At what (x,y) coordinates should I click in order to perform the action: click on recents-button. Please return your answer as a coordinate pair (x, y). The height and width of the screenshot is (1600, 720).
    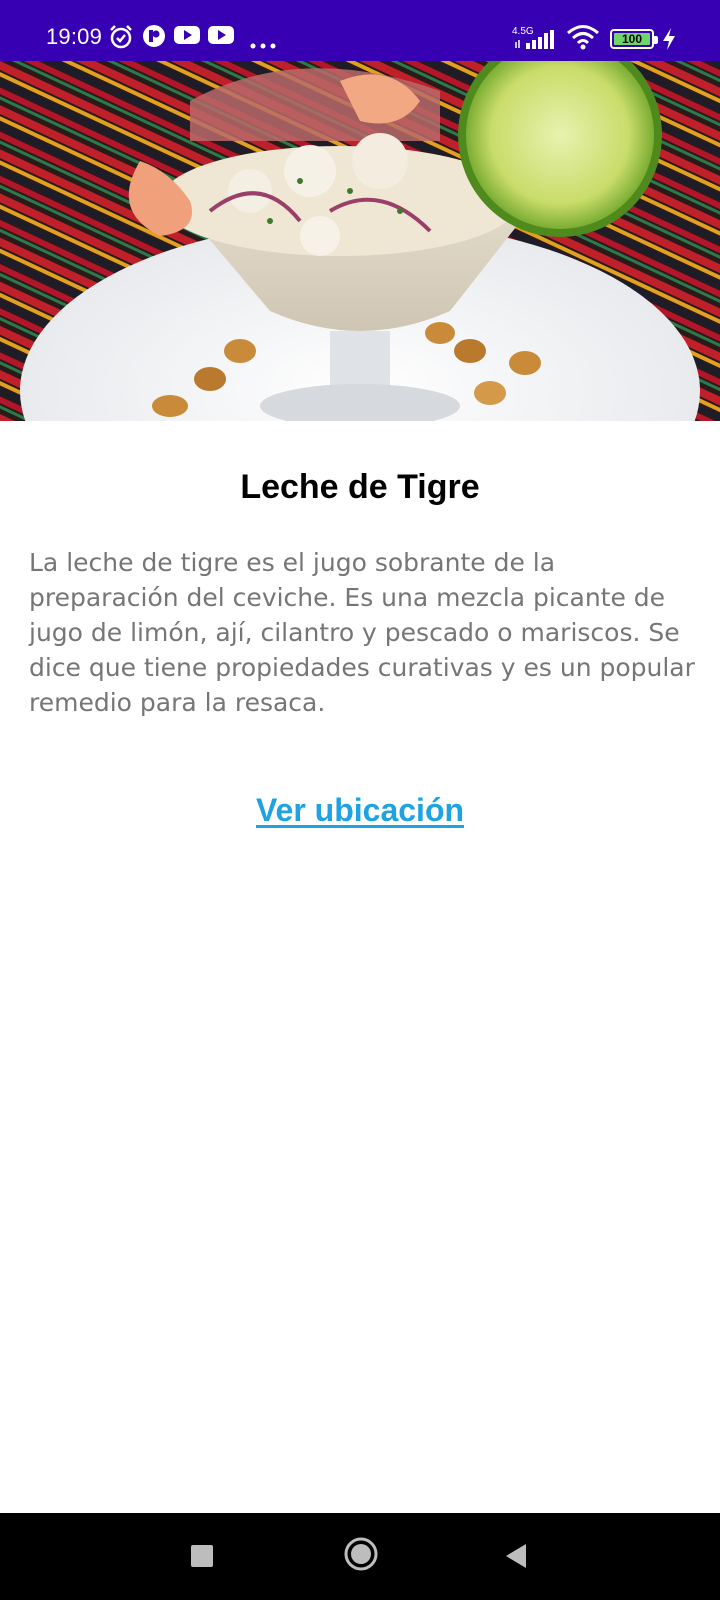
    Looking at the image, I should click on (202, 1558).